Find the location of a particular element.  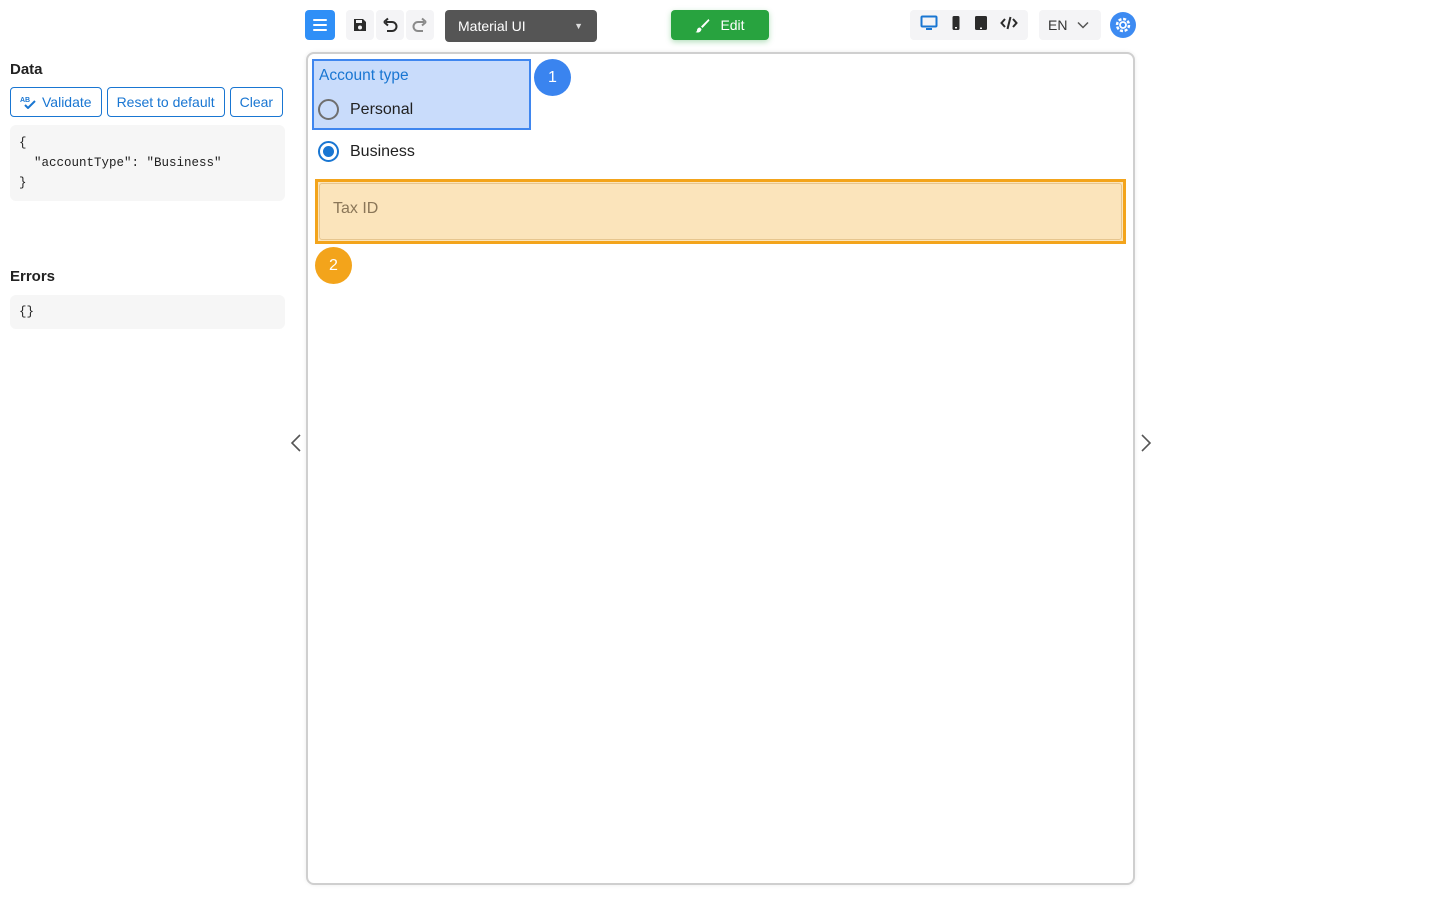

tablet-icon is located at coordinates (981, 22).